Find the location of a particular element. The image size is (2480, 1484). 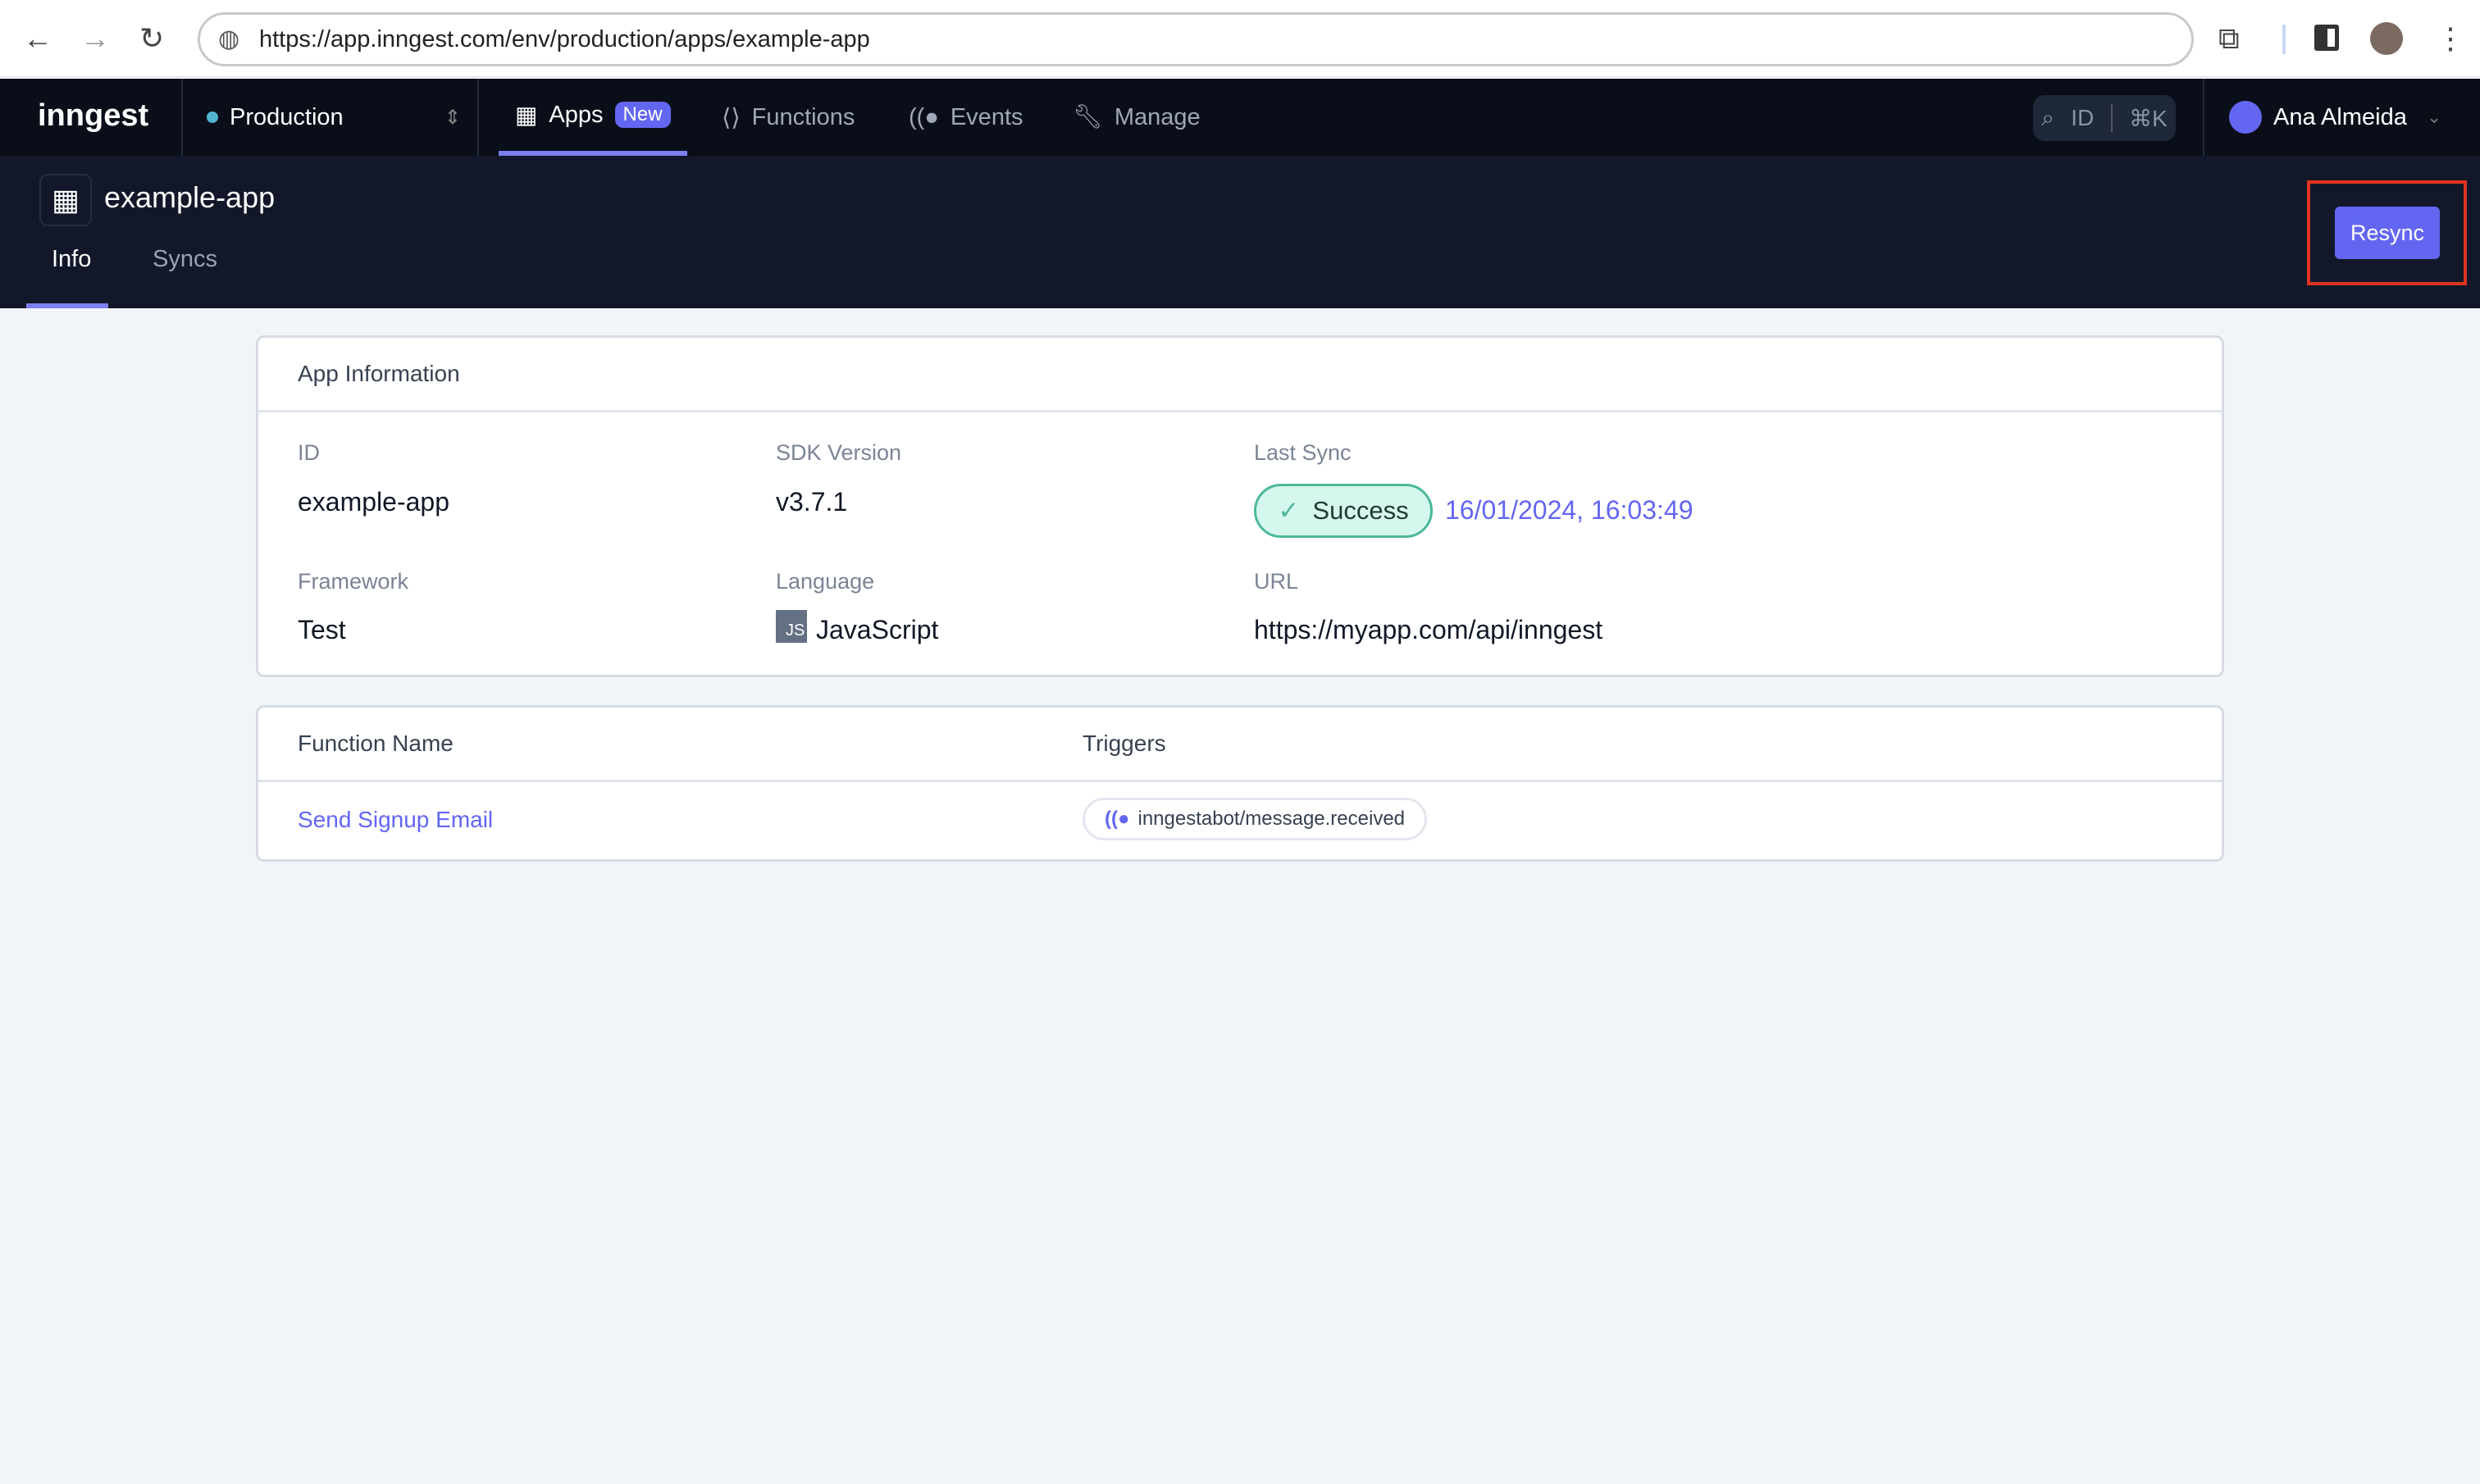

trigger-badge: ((● inngestabot/message.received is located at coordinates (1255, 819).